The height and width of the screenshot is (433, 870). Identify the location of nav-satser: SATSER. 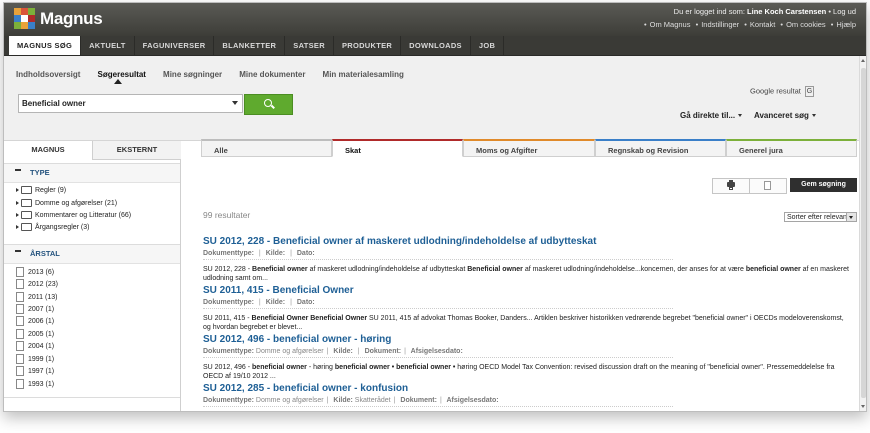
(309, 45).